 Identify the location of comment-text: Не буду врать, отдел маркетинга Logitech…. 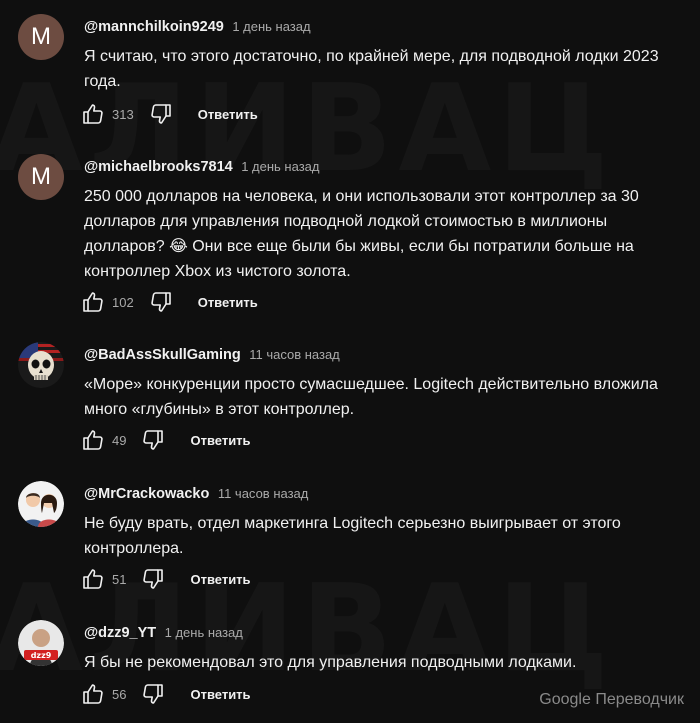
(352, 536).